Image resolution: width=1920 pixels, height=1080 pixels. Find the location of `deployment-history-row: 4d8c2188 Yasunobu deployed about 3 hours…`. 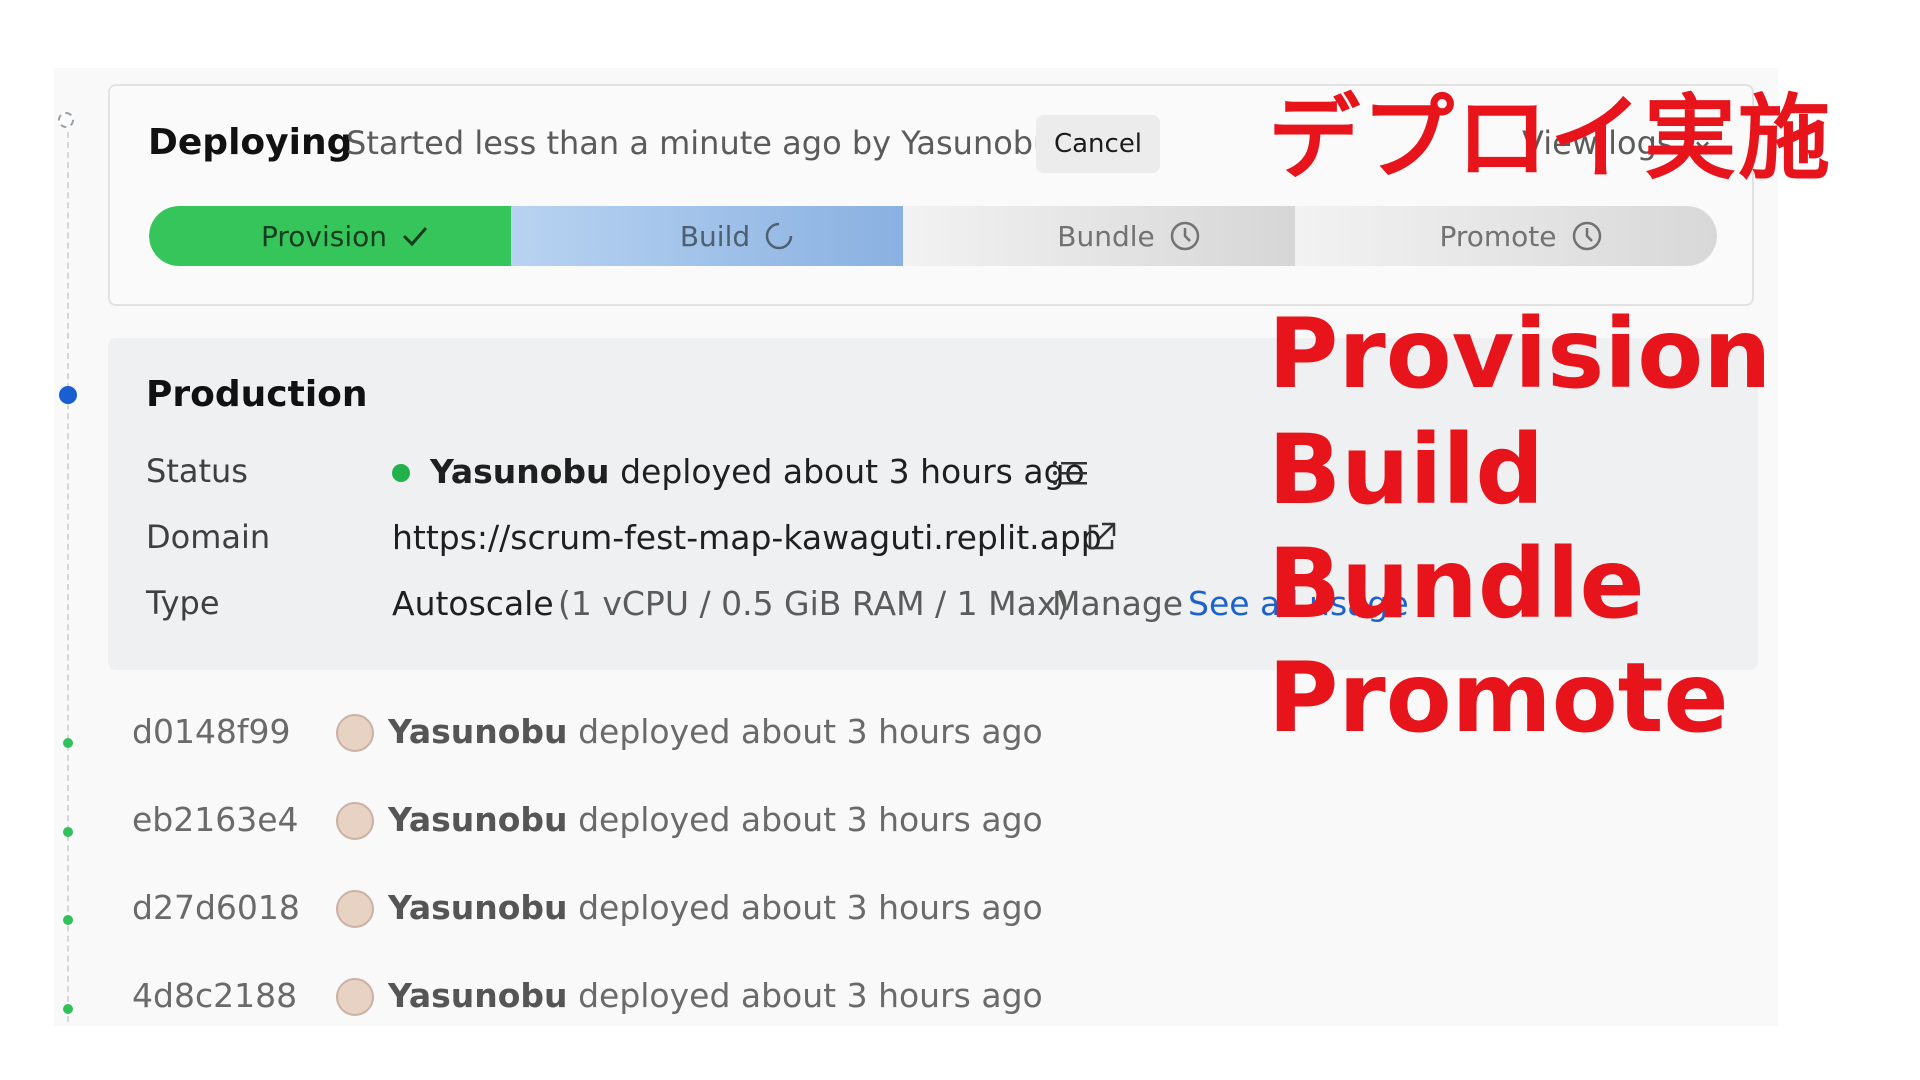

deployment-history-row: 4d8c2188 Yasunobu deployed about 3 hours… is located at coordinates (550, 1006).